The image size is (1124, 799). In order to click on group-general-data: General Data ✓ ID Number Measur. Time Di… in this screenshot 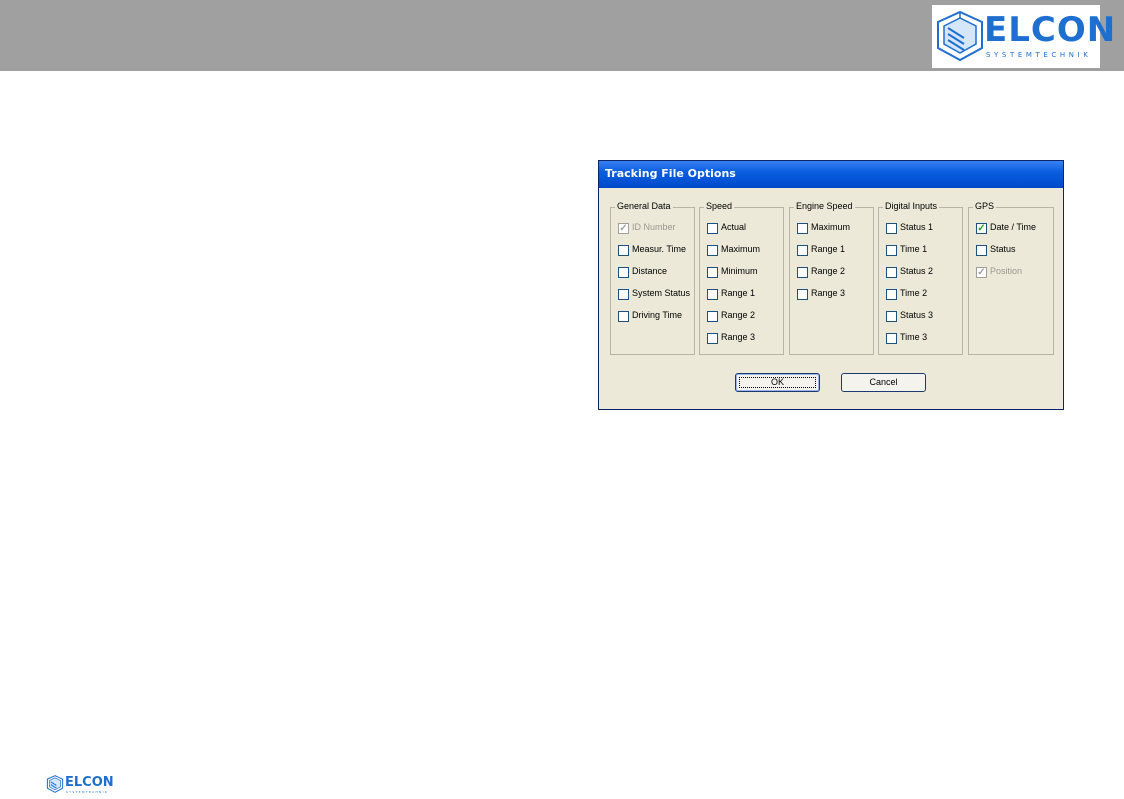, I will do `click(652, 278)`.